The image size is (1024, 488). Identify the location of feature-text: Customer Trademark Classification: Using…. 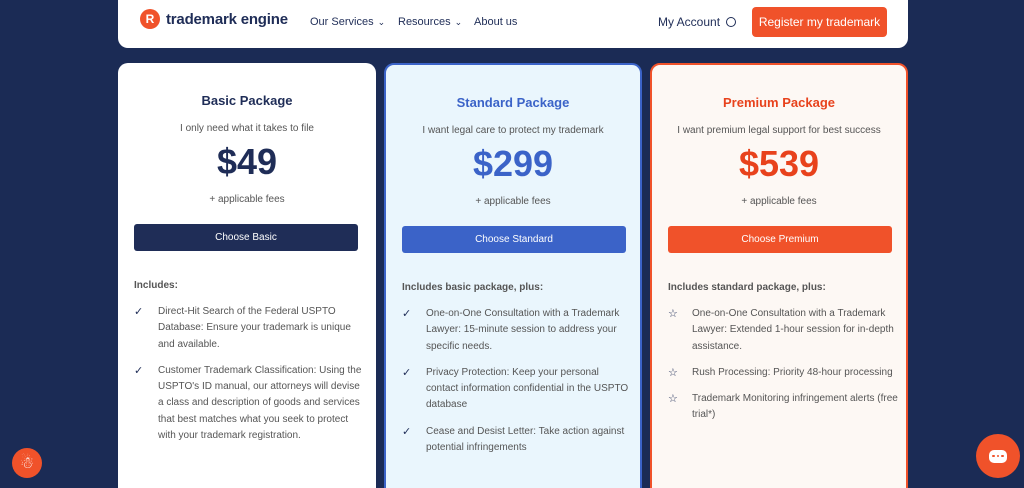
(260, 403).